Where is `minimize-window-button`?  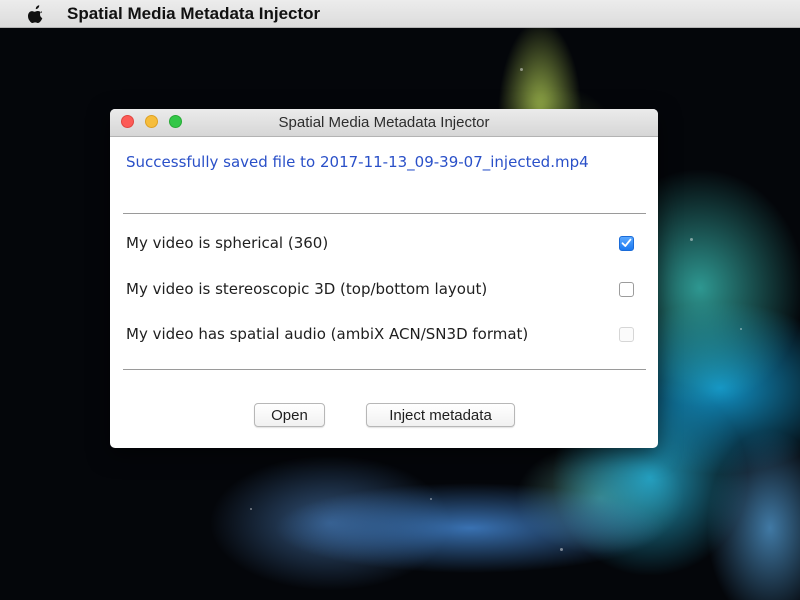
minimize-window-button is located at coordinates (151, 121).